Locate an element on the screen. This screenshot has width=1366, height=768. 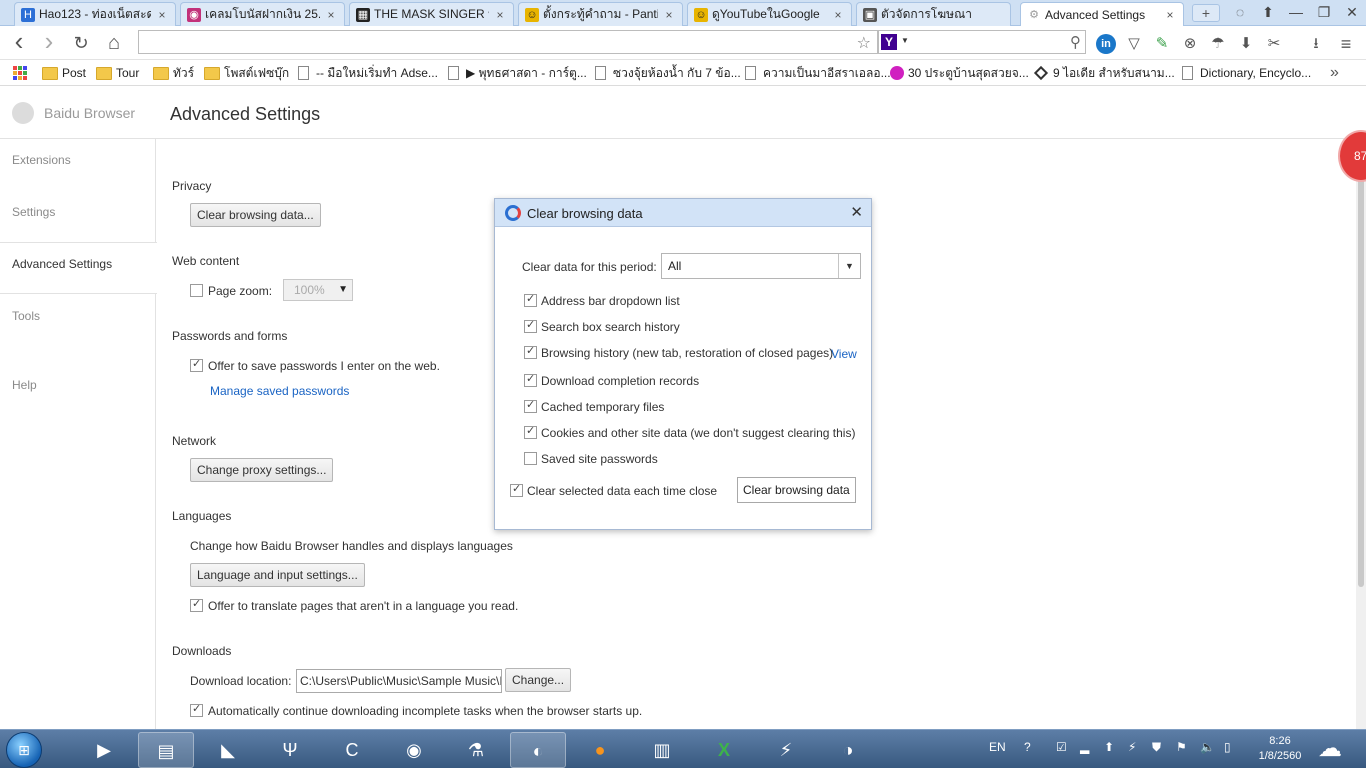
pin-icon: ⬆ is located at coordinates (1268, 12).